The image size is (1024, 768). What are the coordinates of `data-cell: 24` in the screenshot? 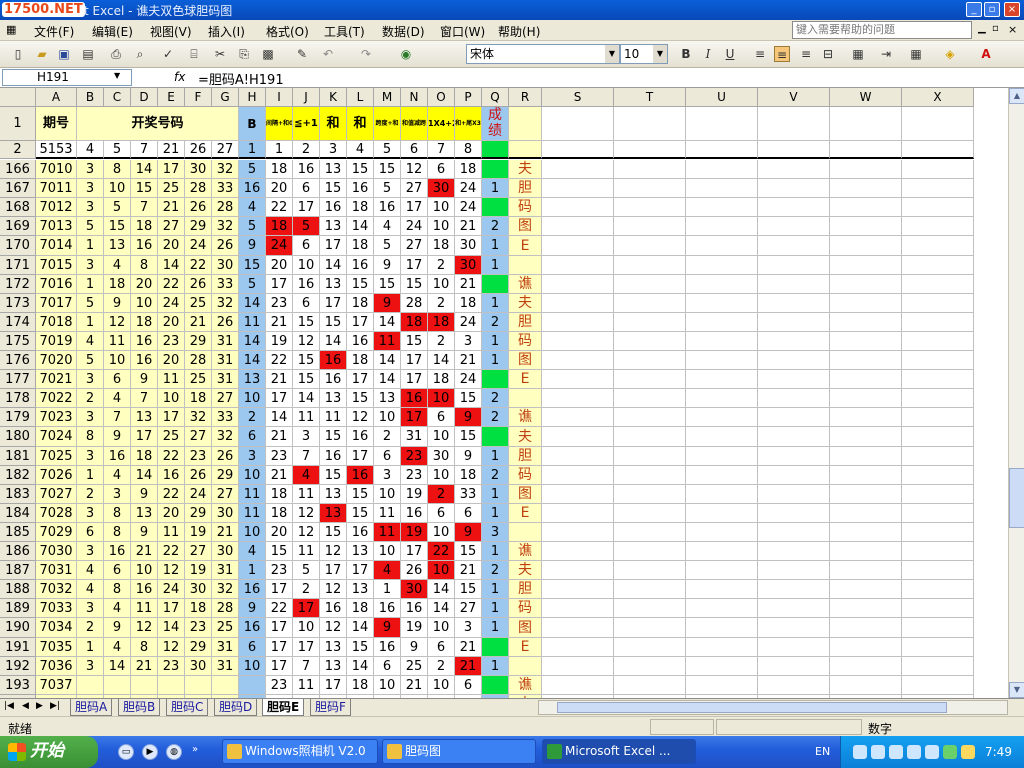 It's located at (414, 226).